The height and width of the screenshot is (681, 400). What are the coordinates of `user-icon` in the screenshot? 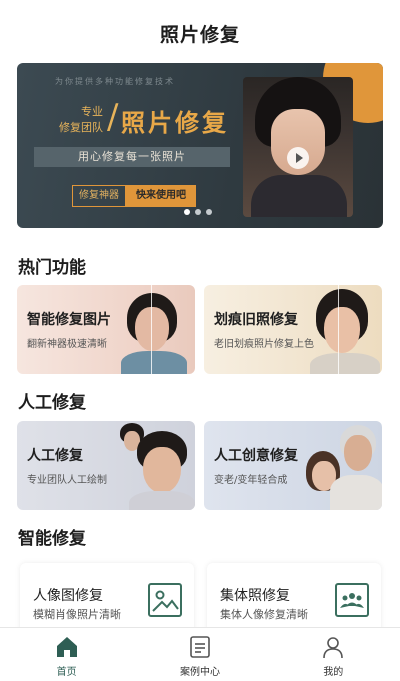 It's located at (333, 648).